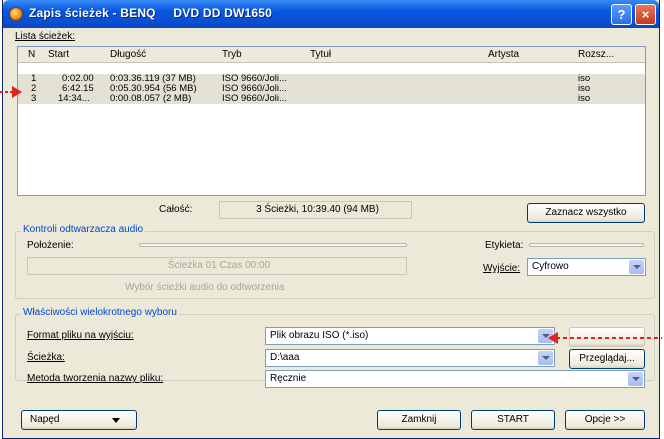 Image resolution: width=664 pixels, height=439 pixels. What do you see at coordinates (319, 335) in the screenshot?
I see `format-select-value: Plik obrazu ISO (*.iso)` at bounding box center [319, 335].